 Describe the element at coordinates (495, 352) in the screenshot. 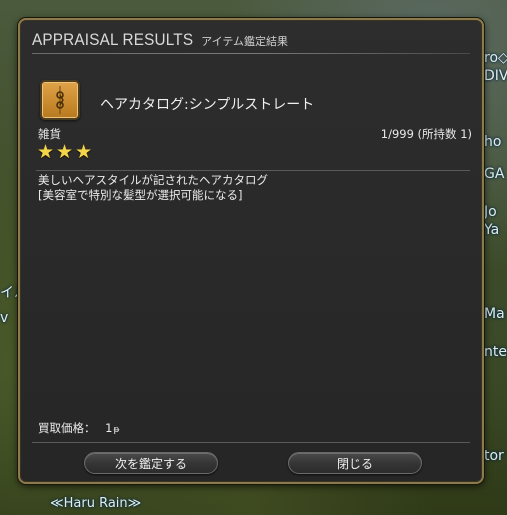

I see `bg-nameplate-fragment: nte` at that location.